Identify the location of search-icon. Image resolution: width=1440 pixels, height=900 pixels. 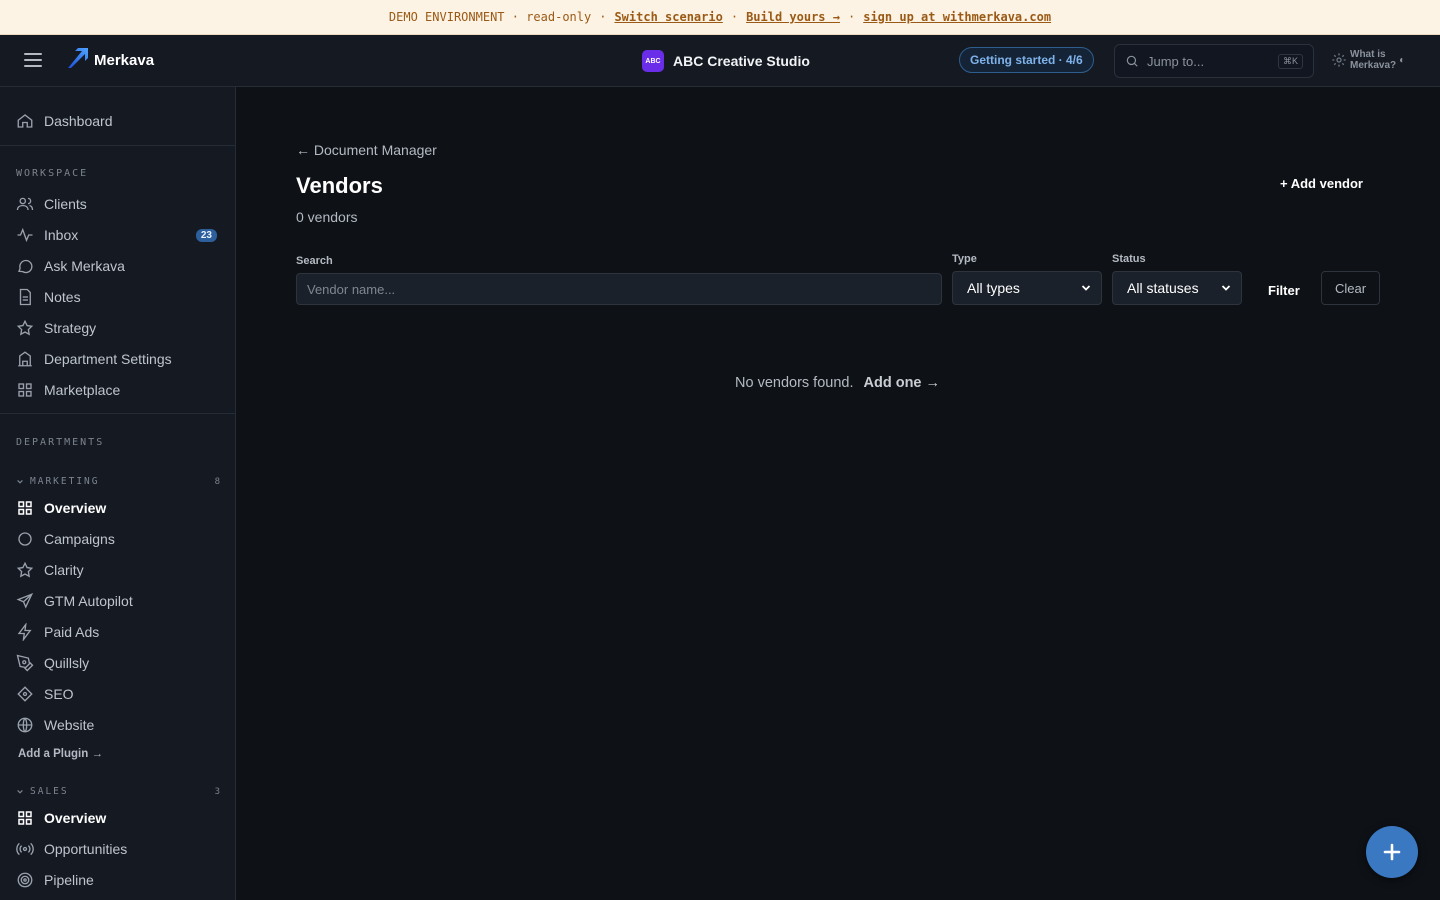
(1132, 61).